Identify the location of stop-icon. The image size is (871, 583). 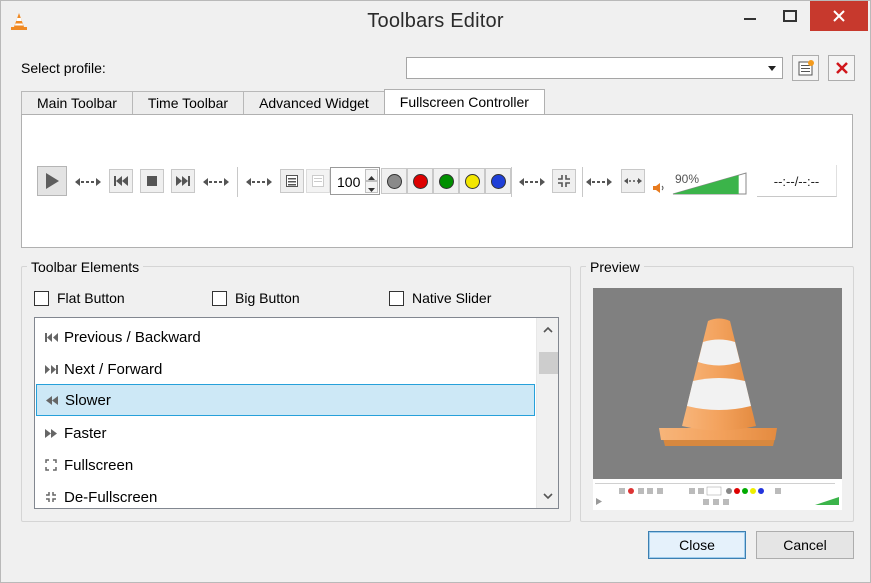
(152, 181).